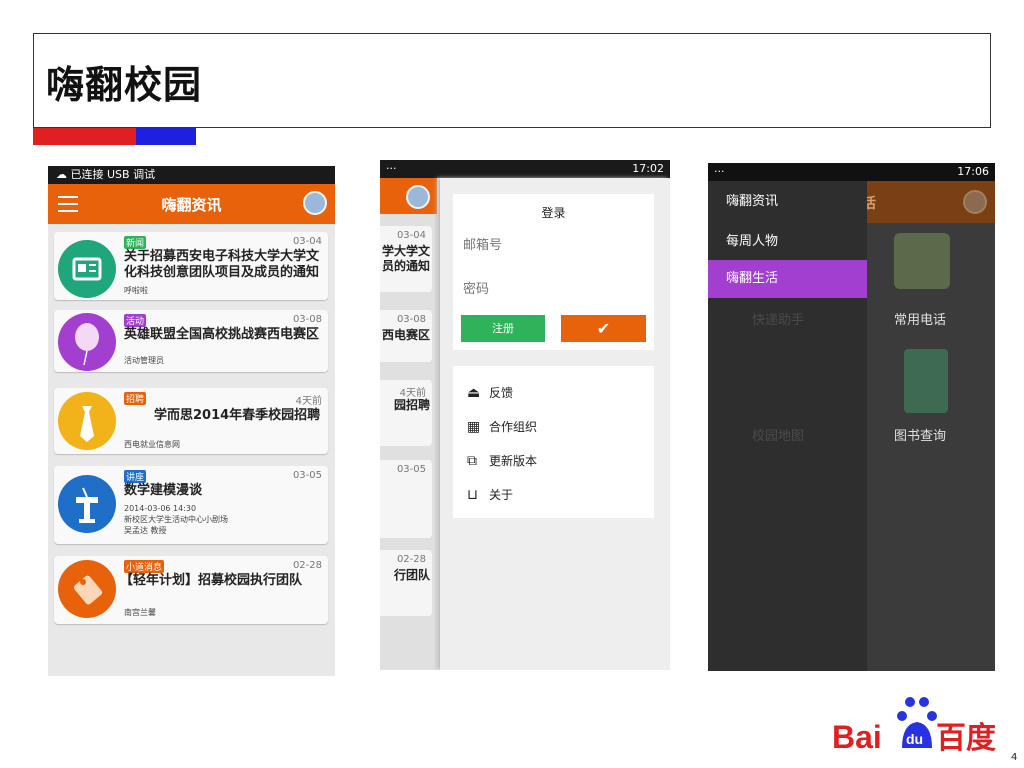 This screenshot has height=768, width=1024. I want to click on item-title: 关于招募西安电子科技大学大学文化科技创意团队项目及成员的通知, so click(222, 264).